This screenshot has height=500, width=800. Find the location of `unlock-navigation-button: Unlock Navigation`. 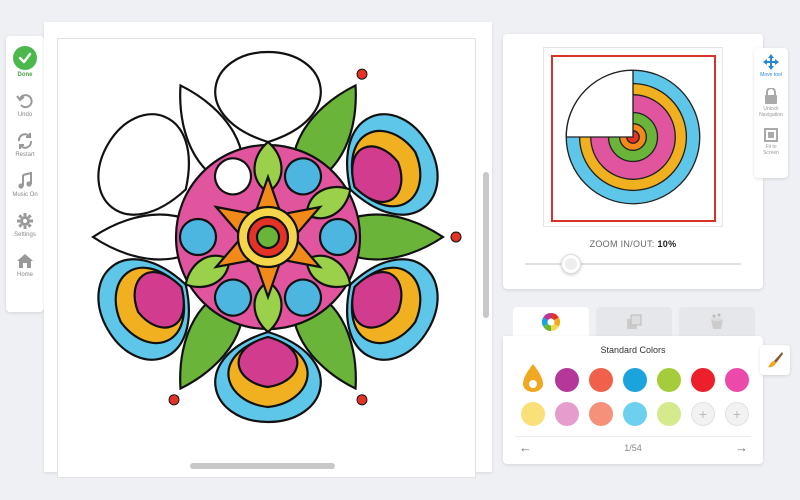

unlock-navigation-button: Unlock Navigation is located at coordinates (771, 103).